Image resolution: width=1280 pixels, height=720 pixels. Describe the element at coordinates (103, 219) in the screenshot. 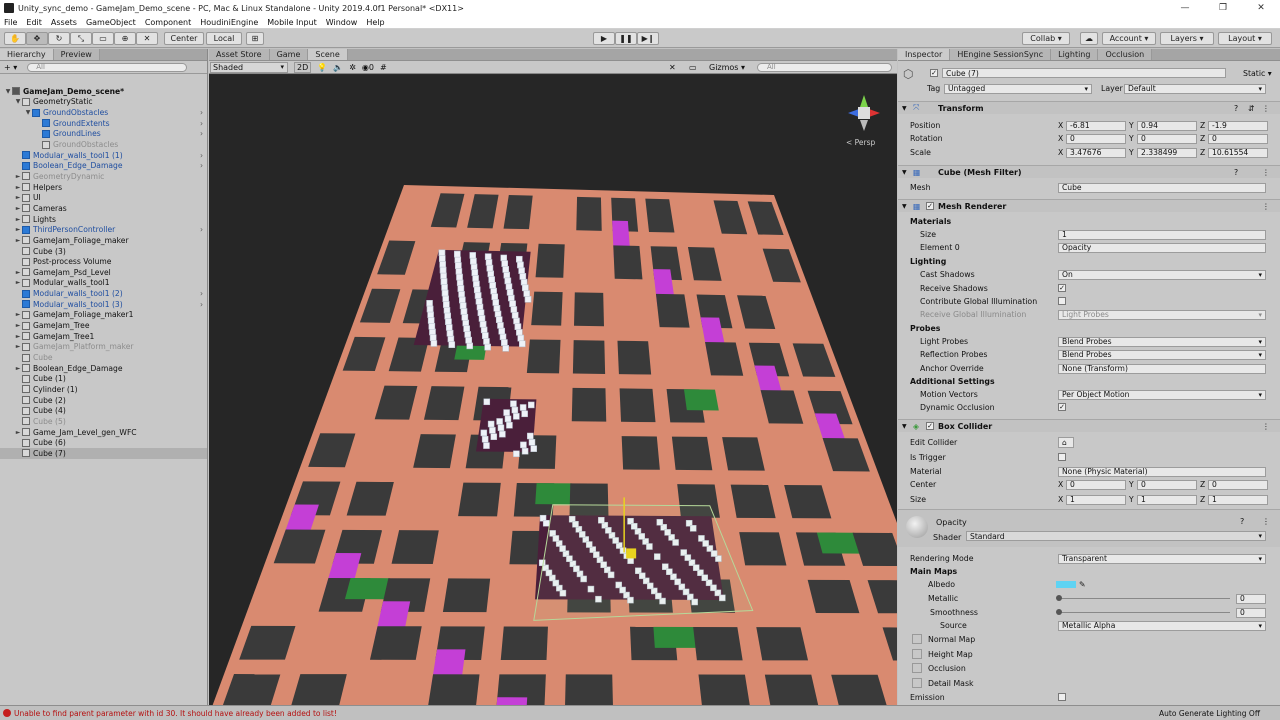

I see `hierarchy-item: ► Lights` at that location.